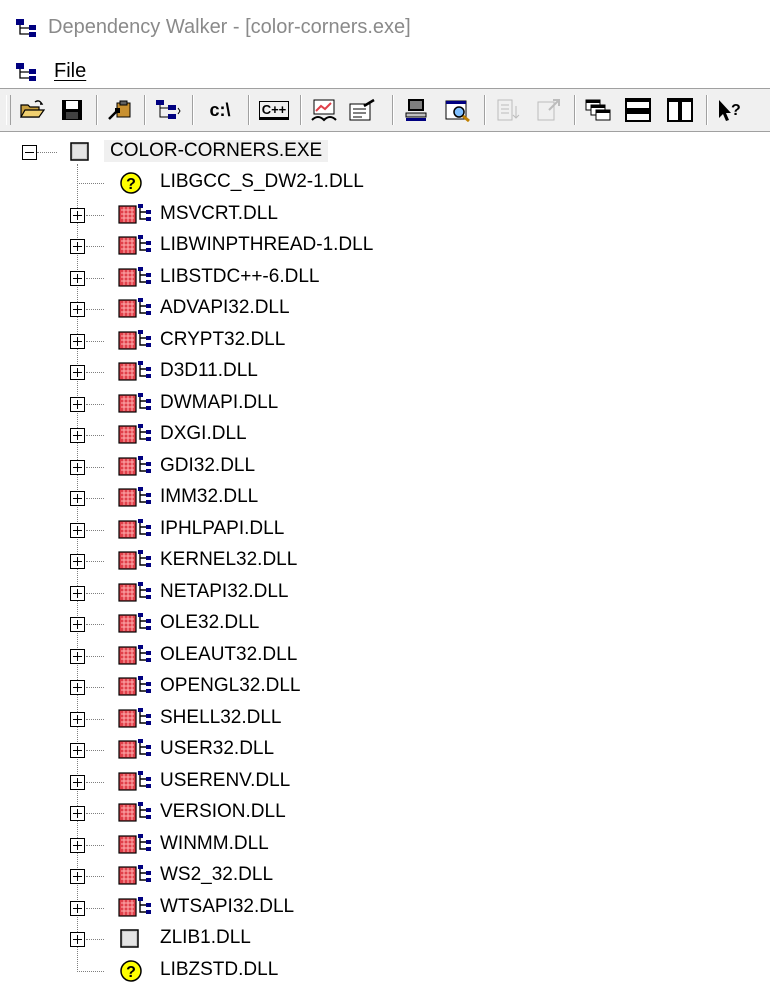 The height and width of the screenshot is (1000, 770). Describe the element at coordinates (385, 498) in the screenshot. I see `tree-row: IMM32.DLL` at that location.